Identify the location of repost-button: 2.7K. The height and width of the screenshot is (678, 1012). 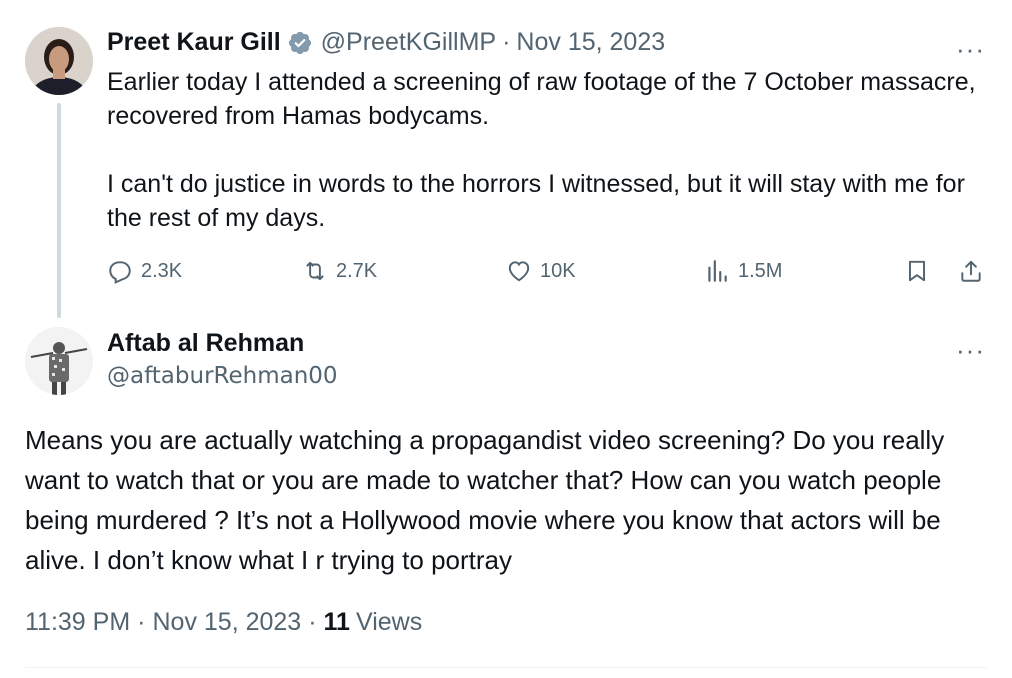
(339, 271).